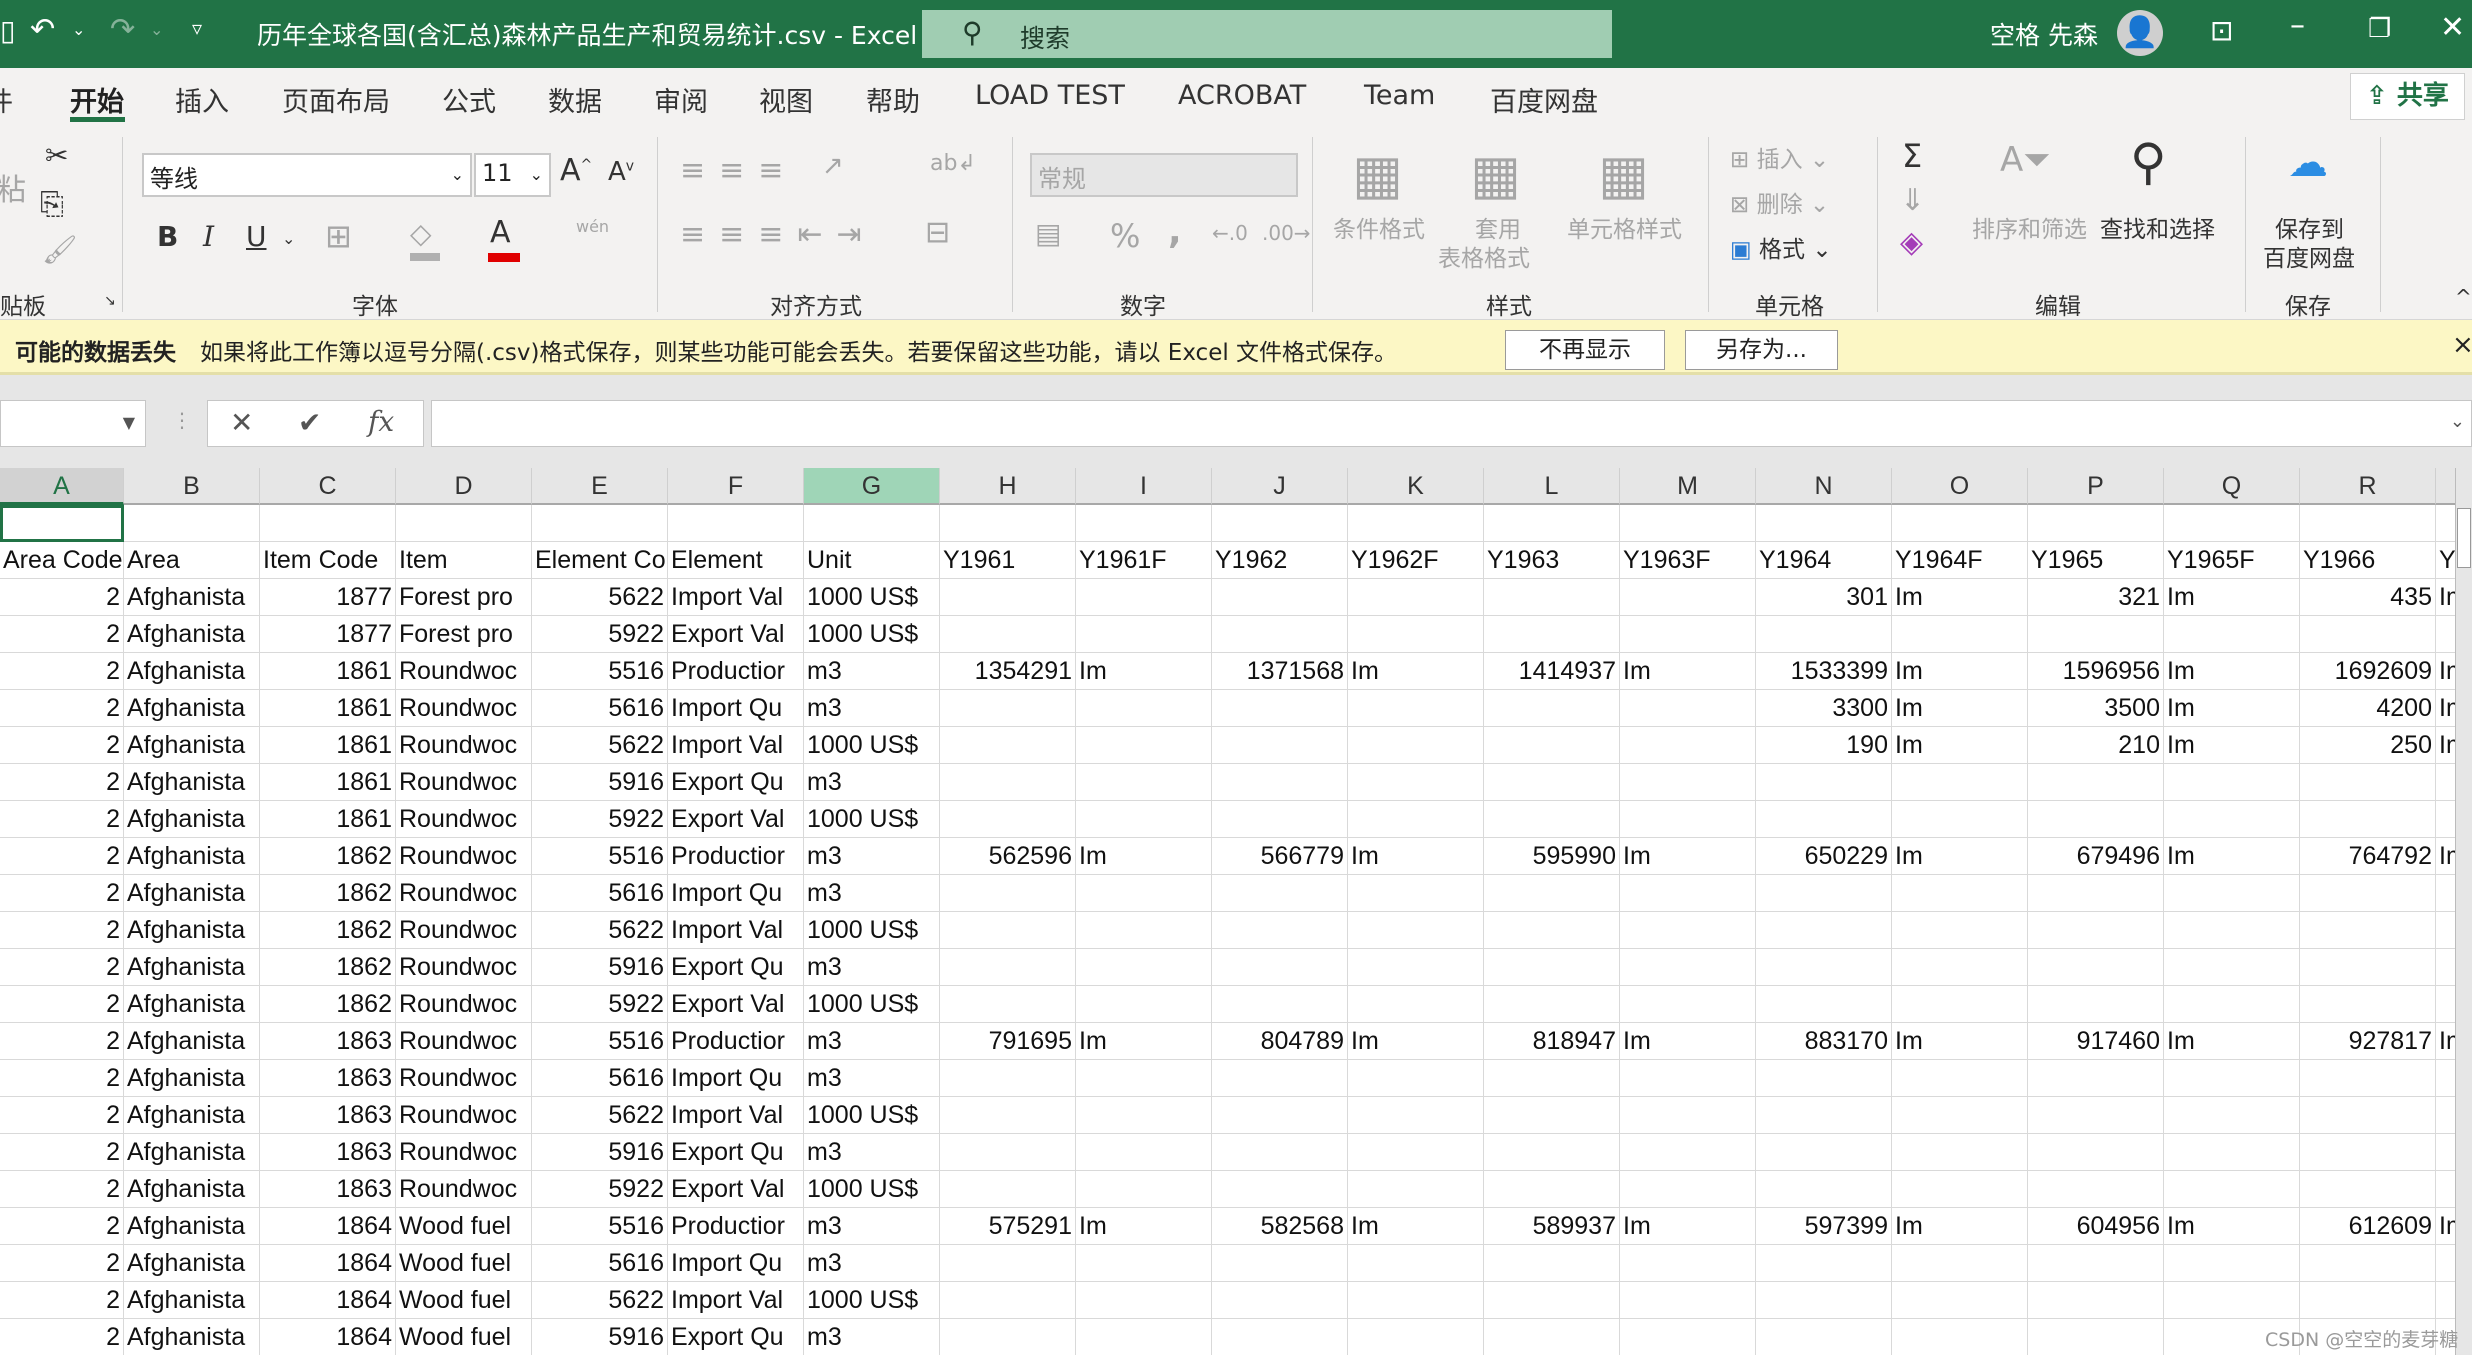 This screenshot has height=1355, width=2472. What do you see at coordinates (464, 1152) in the screenshot?
I see `cell-d18: Roundwoc` at bounding box center [464, 1152].